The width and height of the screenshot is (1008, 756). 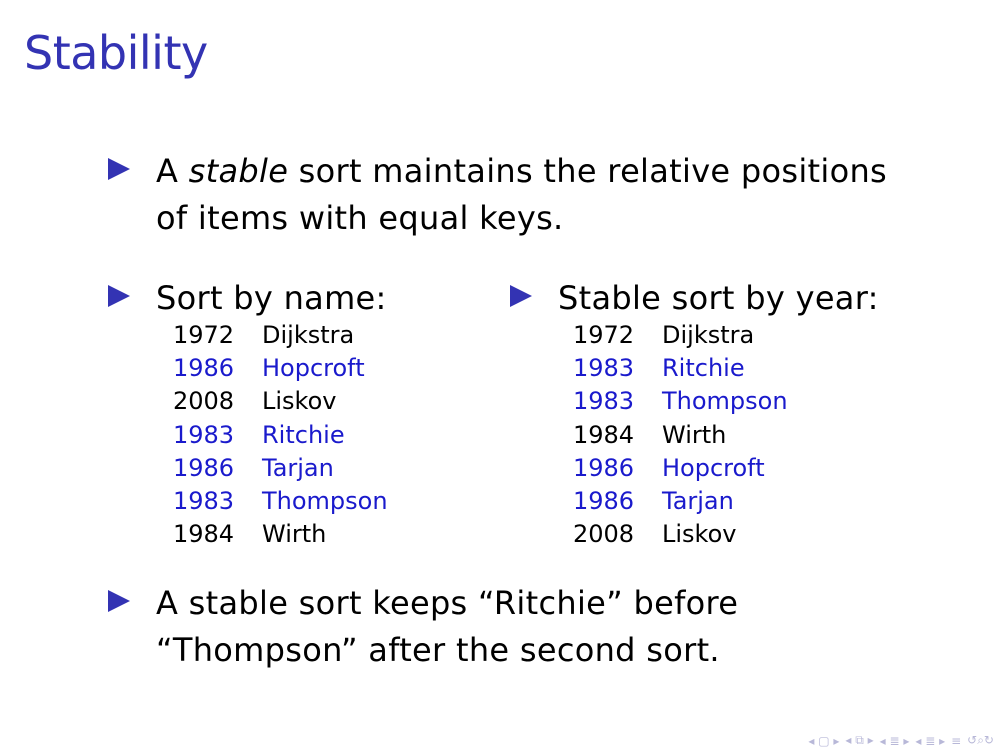 I want to click on bullet-text-emphasis: stable, so click(x=238, y=171).